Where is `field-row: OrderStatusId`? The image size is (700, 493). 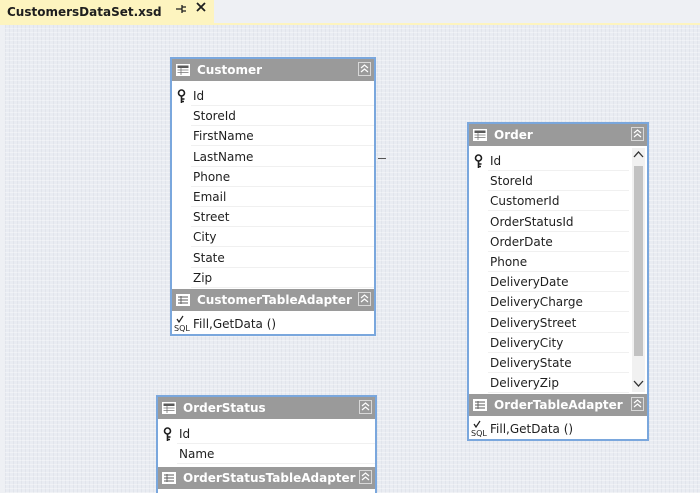 field-row: OrderStatusId is located at coordinates (549, 222).